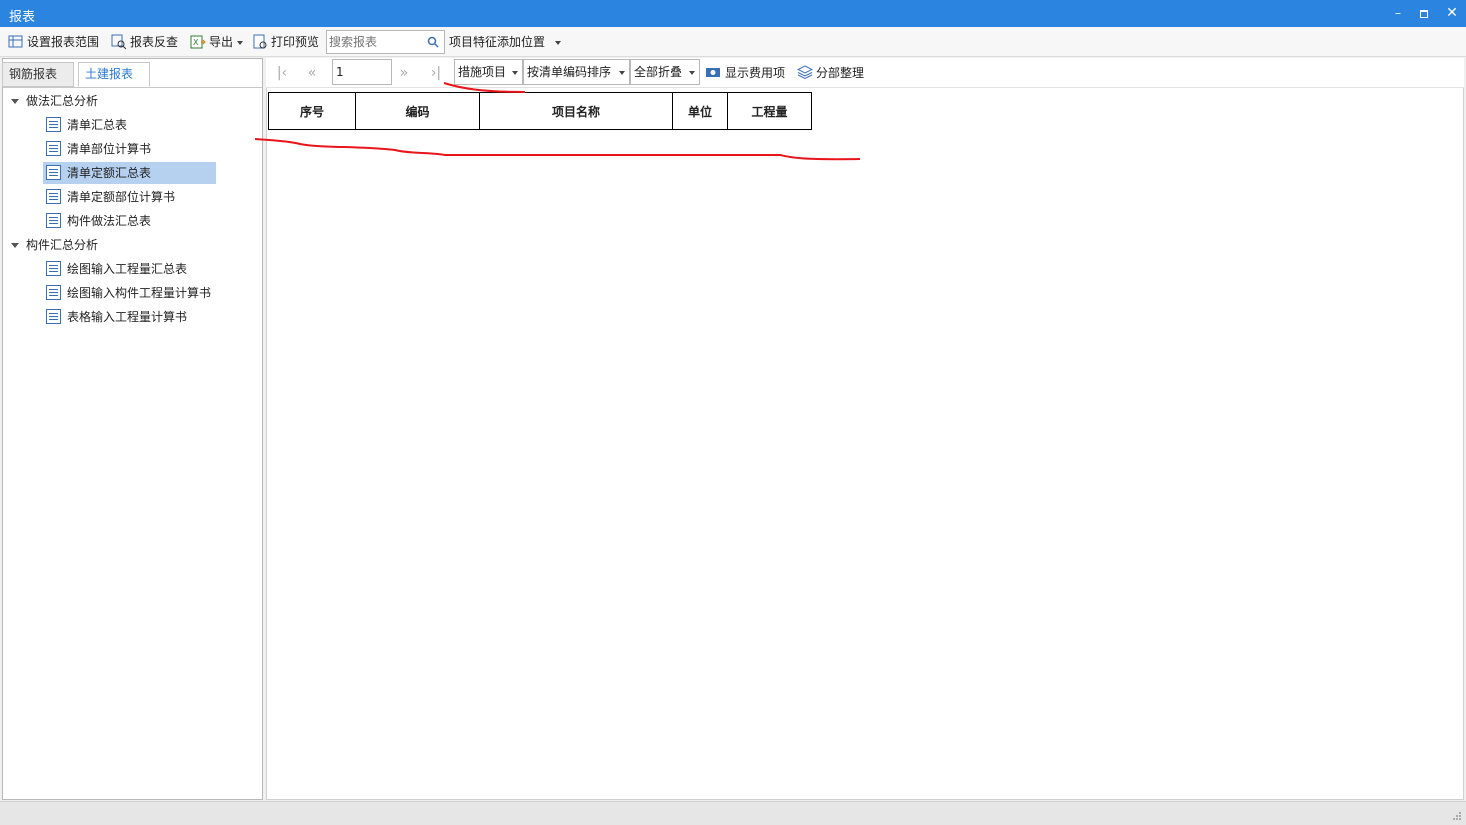  Describe the element at coordinates (154, 42) in the screenshot. I see `reverse-check-button: 报表反查` at that location.